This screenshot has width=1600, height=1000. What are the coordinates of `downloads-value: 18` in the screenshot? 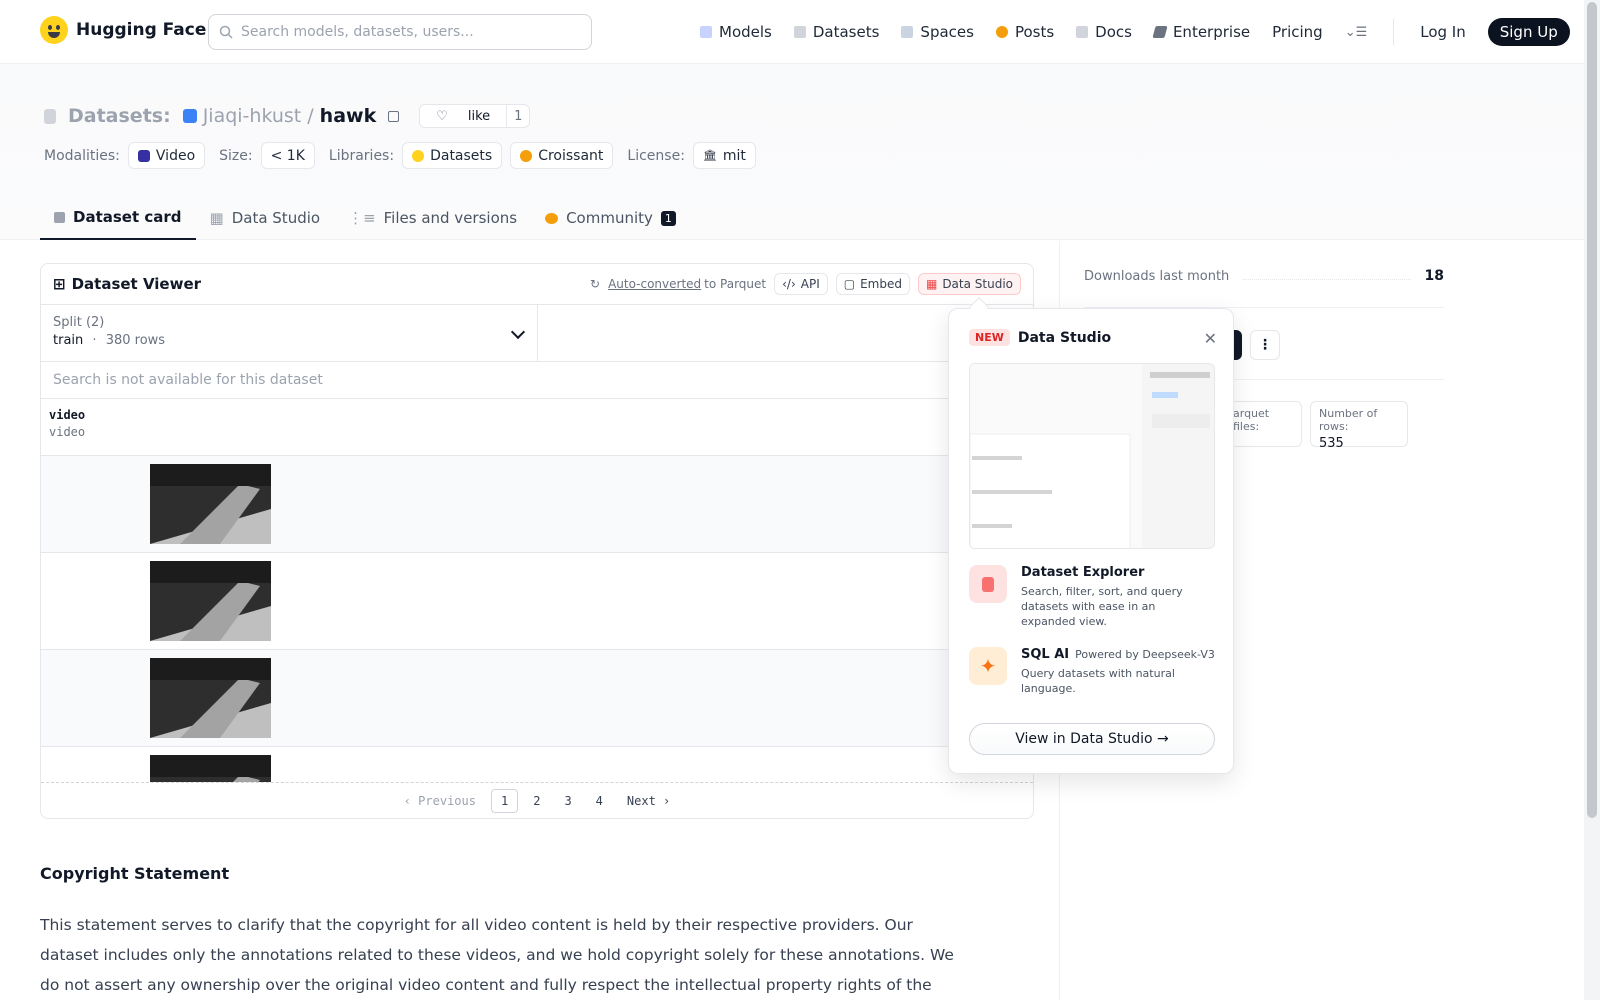 It's located at (1434, 276).